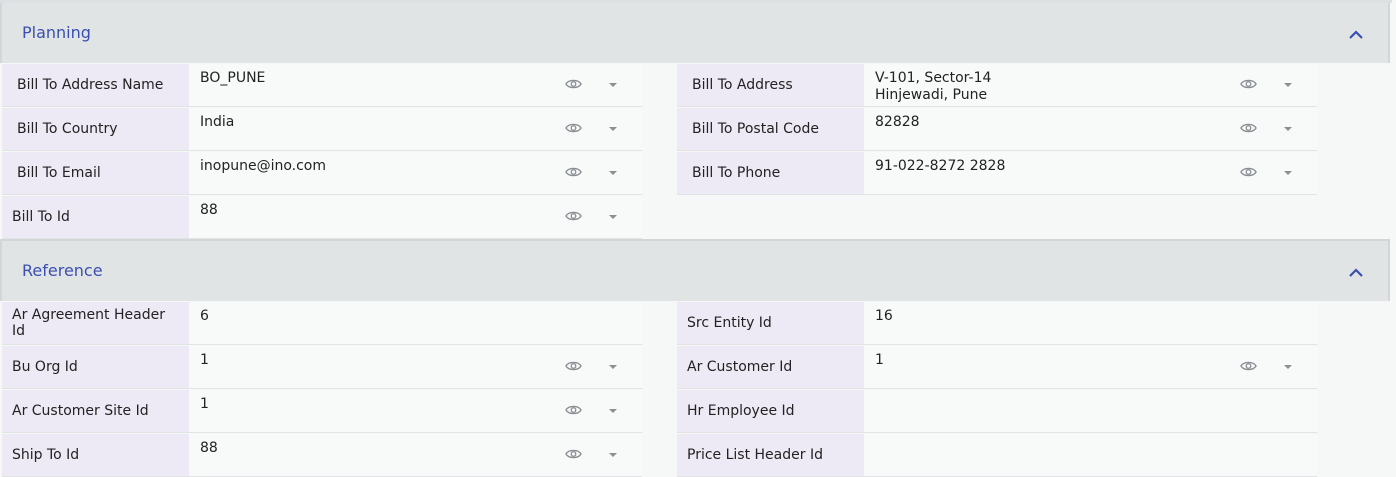 The height and width of the screenshot is (477, 1396). I want to click on field-bill-to-postal-code: Bill To Postal Code 82828, so click(997, 129).